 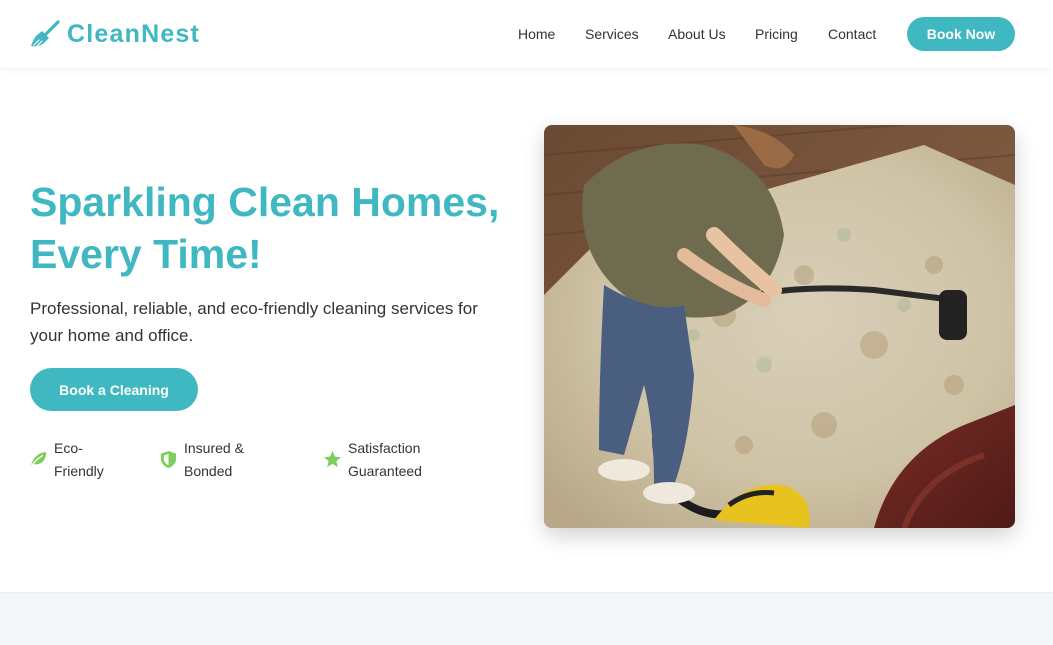 What do you see at coordinates (697, 34) in the screenshot?
I see `nav-about-link: About Us` at bounding box center [697, 34].